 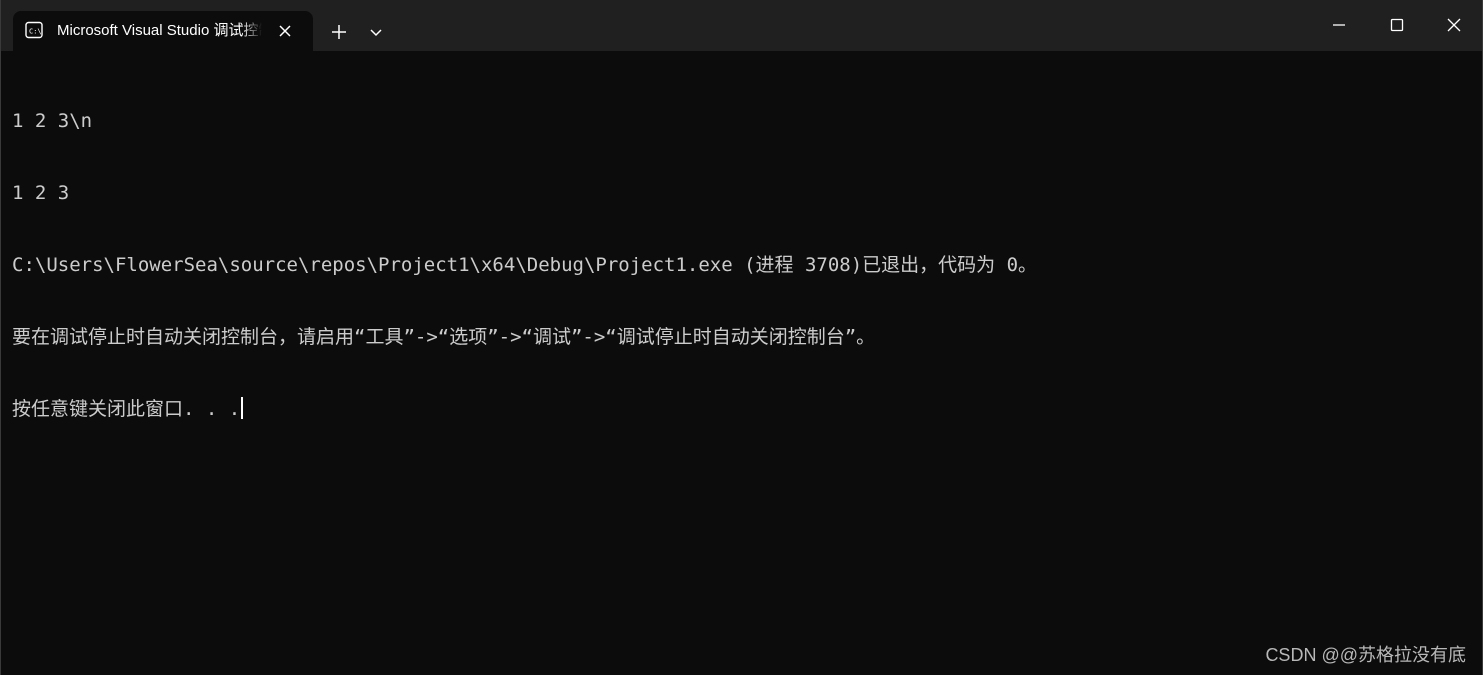 What do you see at coordinates (1365, 655) in the screenshot?
I see `watermark: CSDN @@苏格拉没有底` at bounding box center [1365, 655].